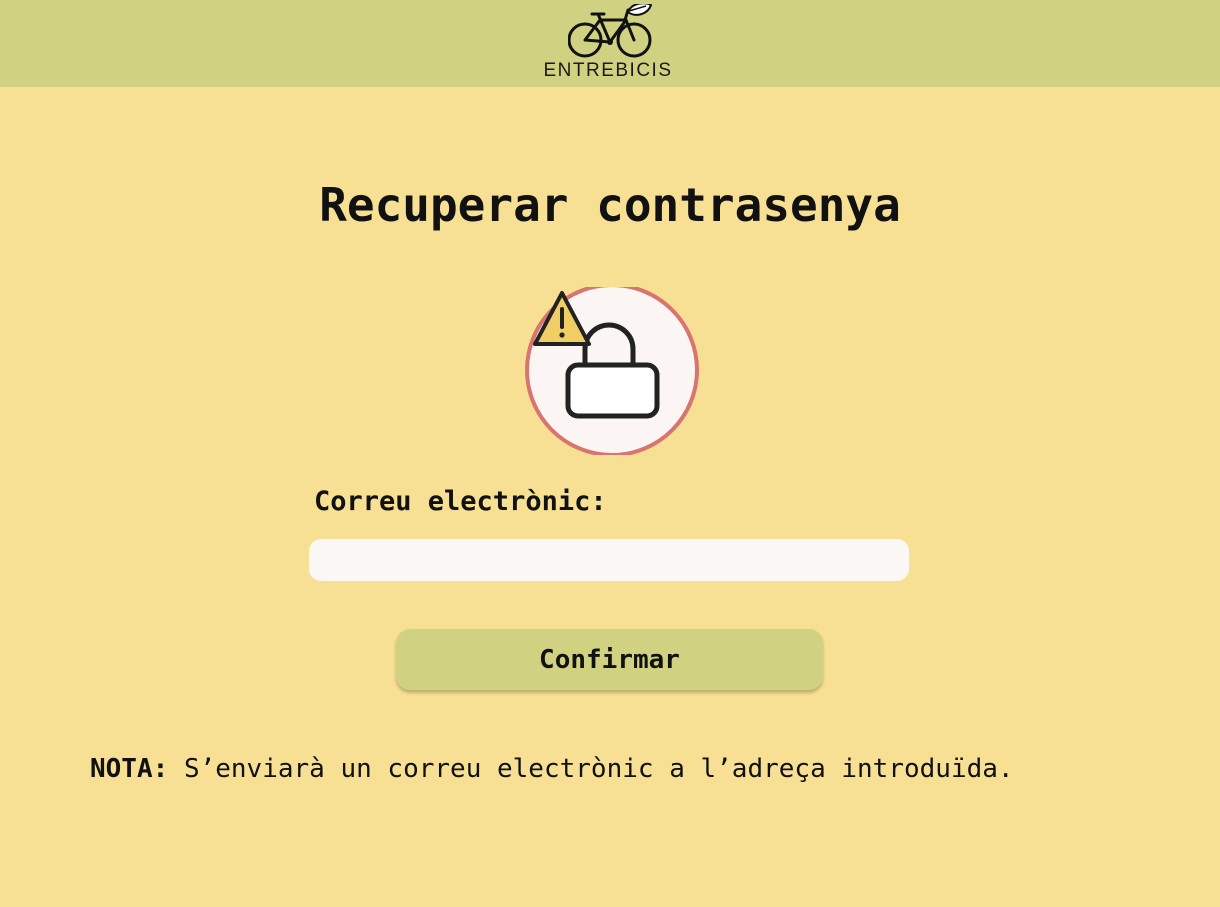 Image resolution: width=1220 pixels, height=907 pixels. Describe the element at coordinates (608, 70) in the screenshot. I see `logo-text: ENTREBICIS` at that location.